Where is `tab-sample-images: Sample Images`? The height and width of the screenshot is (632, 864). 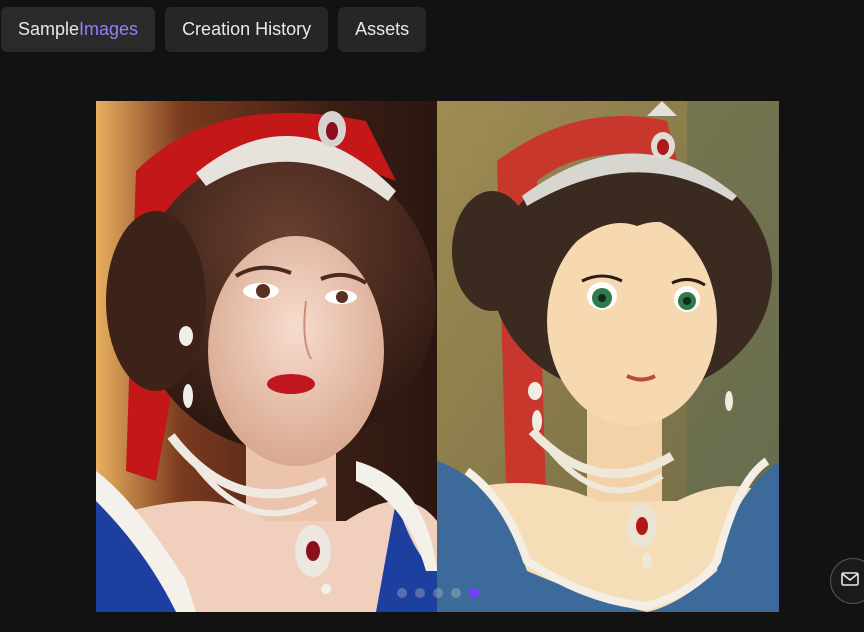 tab-sample-images: Sample Images is located at coordinates (78, 29).